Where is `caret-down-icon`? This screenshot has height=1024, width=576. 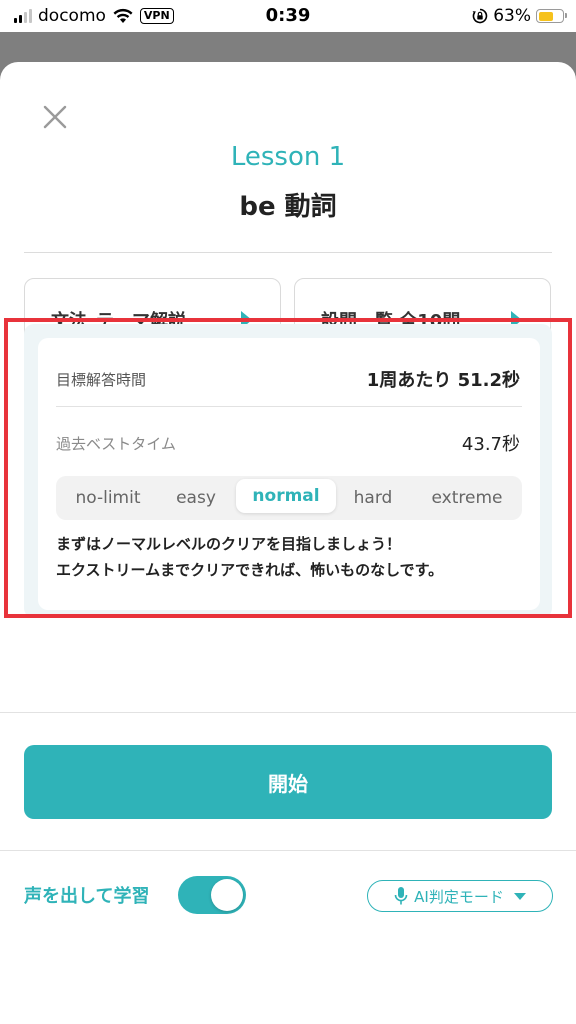 caret-down-icon is located at coordinates (519, 896).